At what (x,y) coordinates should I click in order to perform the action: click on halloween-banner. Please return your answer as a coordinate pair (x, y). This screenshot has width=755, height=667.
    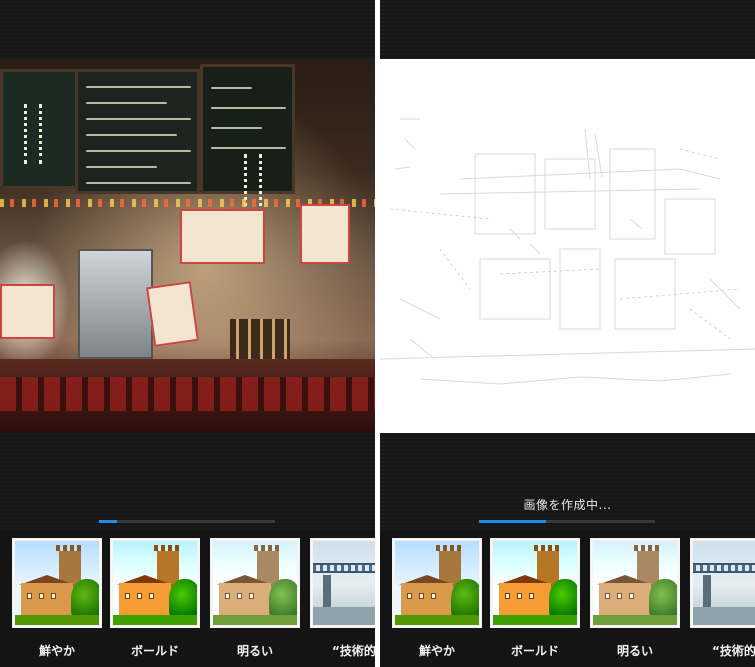
    Looking at the image, I should click on (187, 394).